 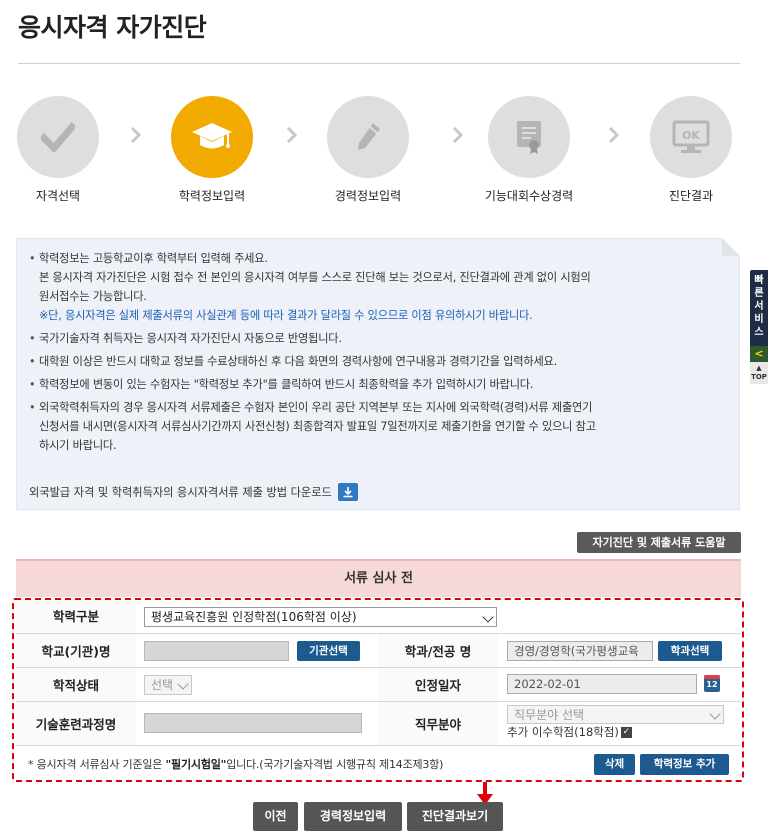 What do you see at coordinates (58, 196) in the screenshot?
I see `step-label: 자격선택` at bounding box center [58, 196].